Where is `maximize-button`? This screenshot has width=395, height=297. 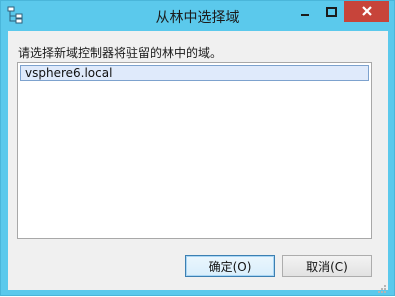 maximize-button is located at coordinates (331, 11).